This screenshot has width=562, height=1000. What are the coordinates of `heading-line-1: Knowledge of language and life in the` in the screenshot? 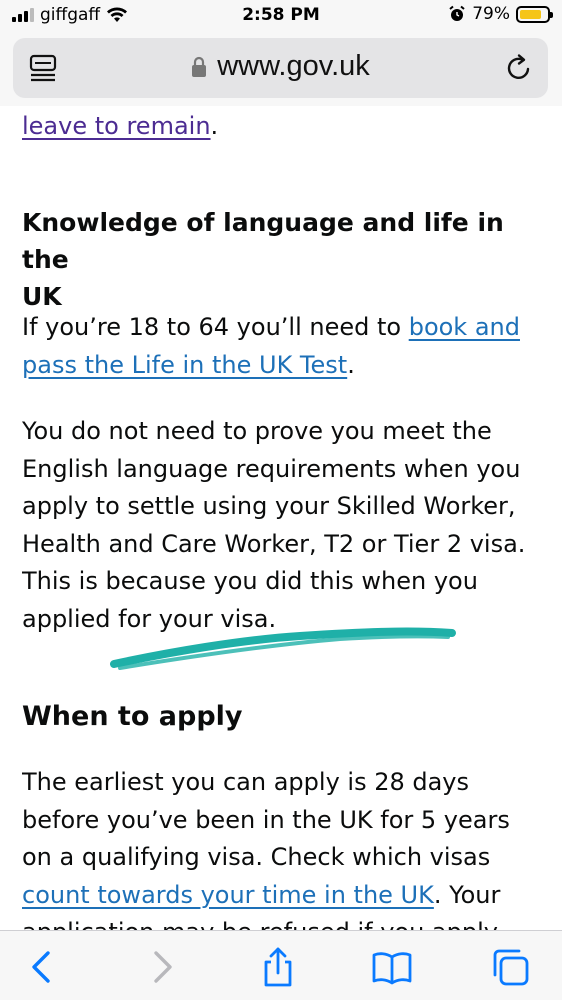 It's located at (263, 241).